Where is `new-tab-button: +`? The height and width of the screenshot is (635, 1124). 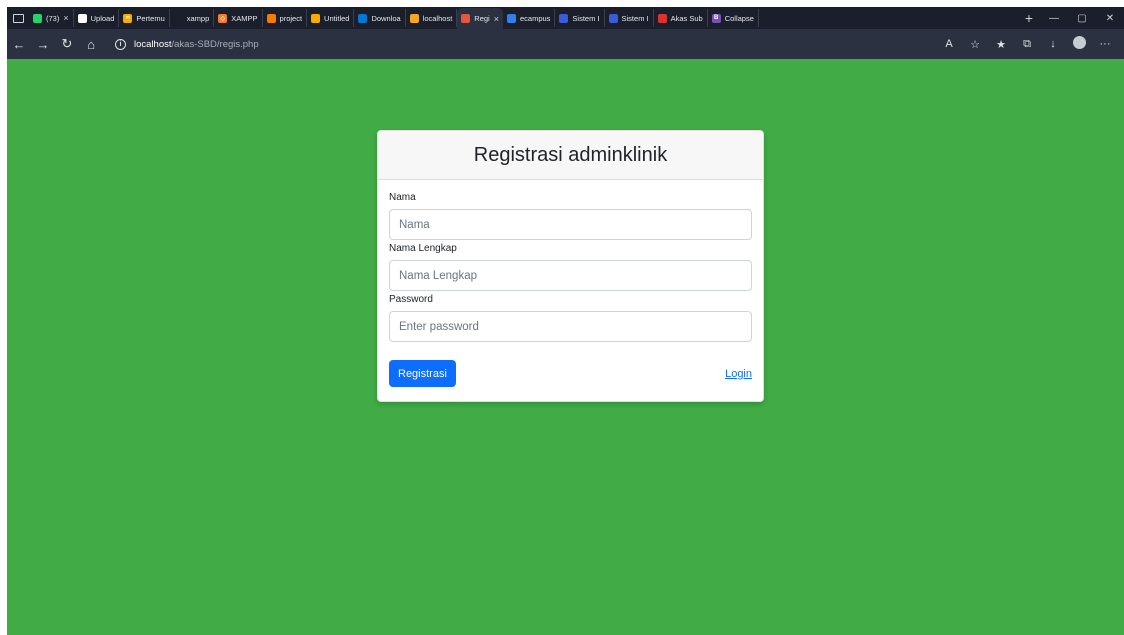
new-tab-button: + is located at coordinates (1029, 18).